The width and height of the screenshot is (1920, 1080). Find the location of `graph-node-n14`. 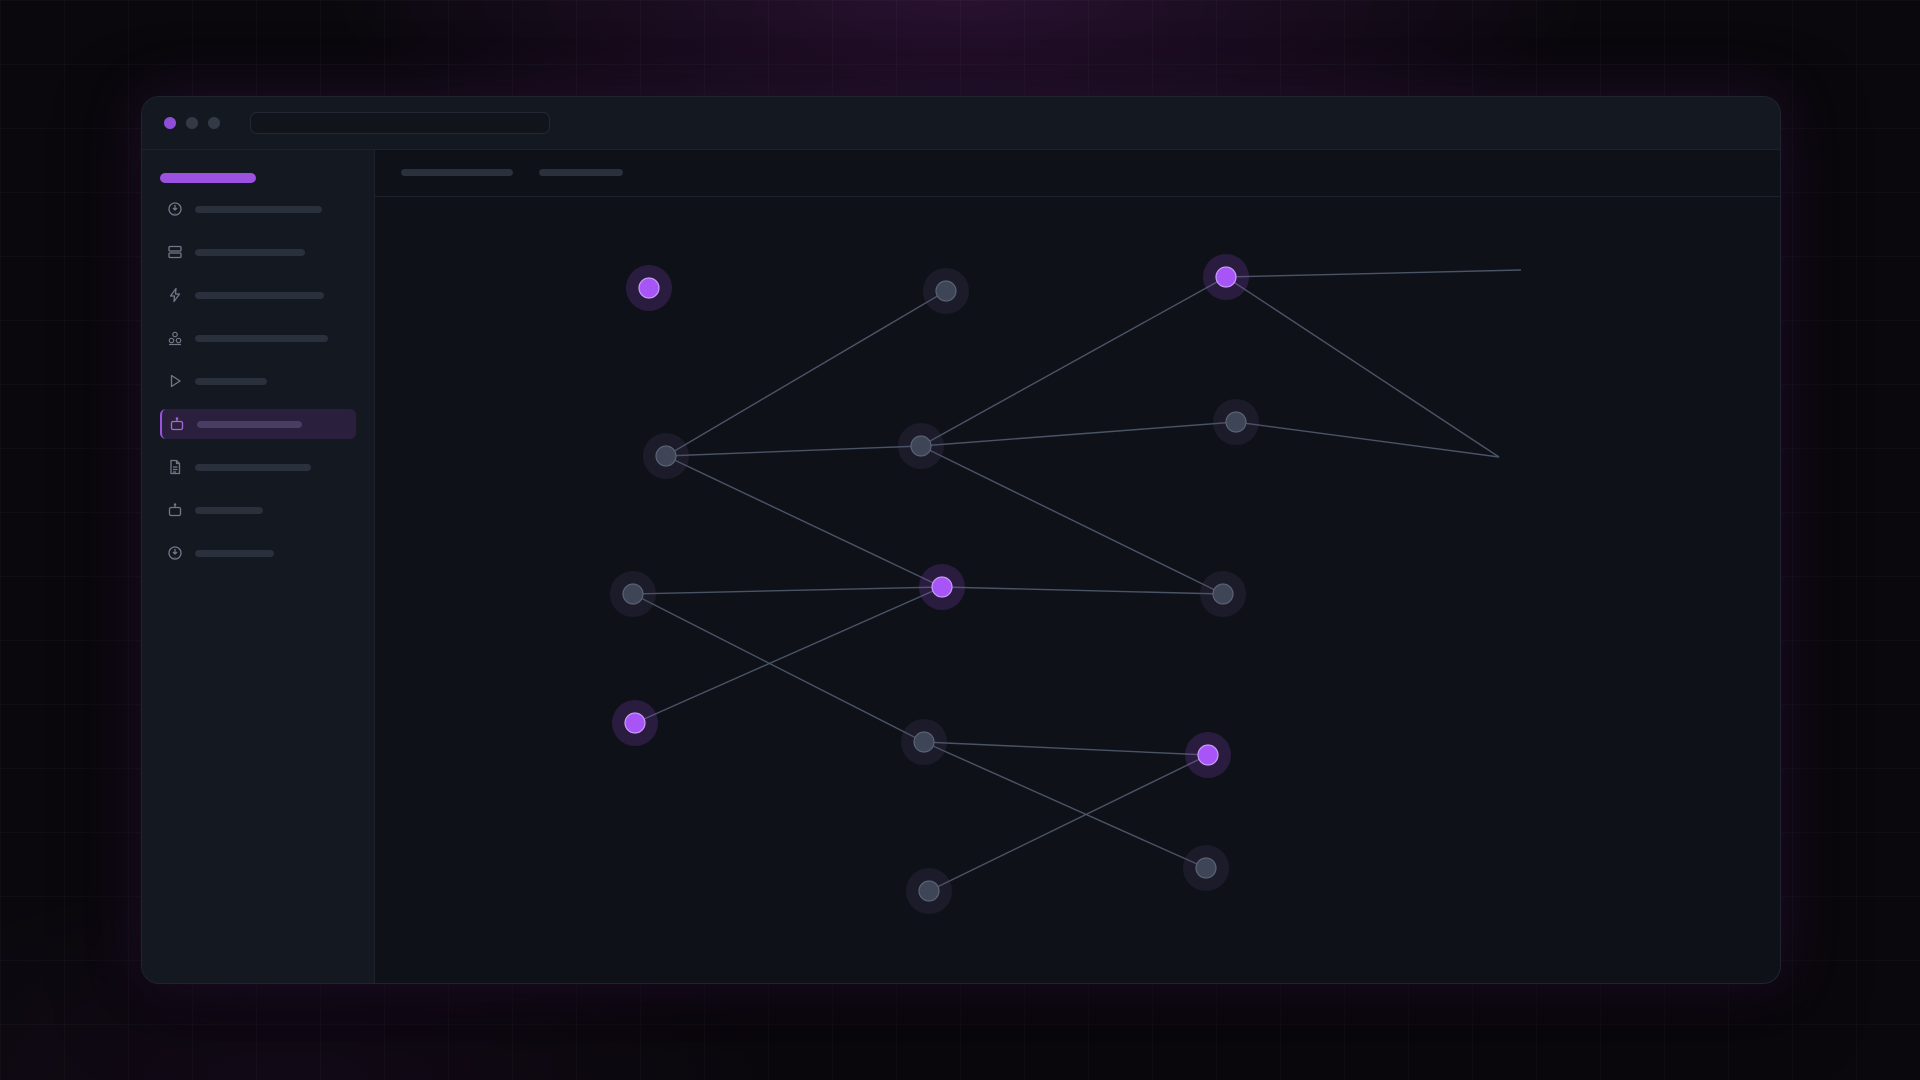

graph-node-n14 is located at coordinates (1206, 868).